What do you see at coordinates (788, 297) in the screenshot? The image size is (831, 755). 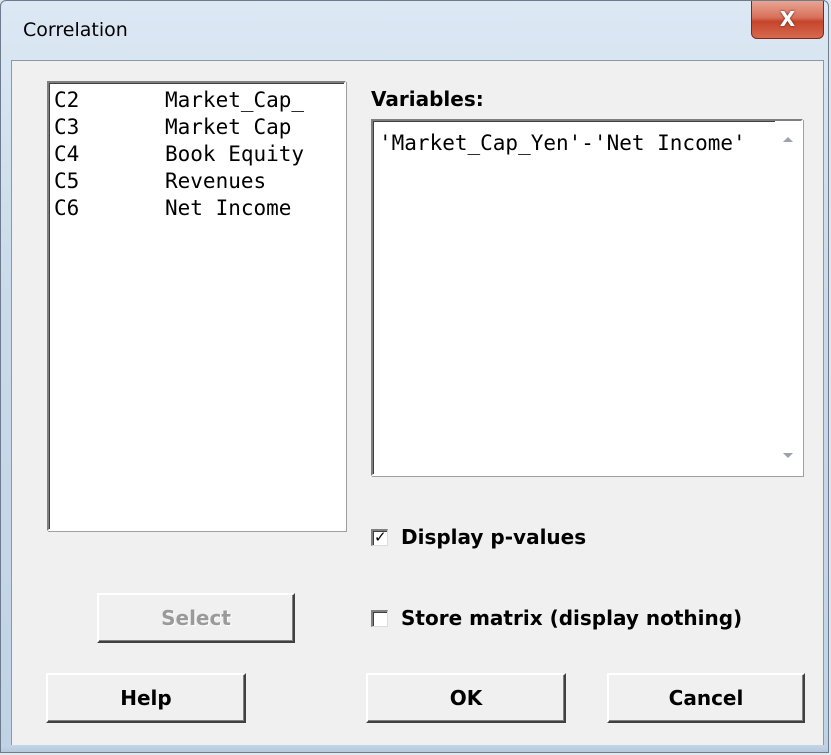 I see `variables-scrollbar` at bounding box center [788, 297].